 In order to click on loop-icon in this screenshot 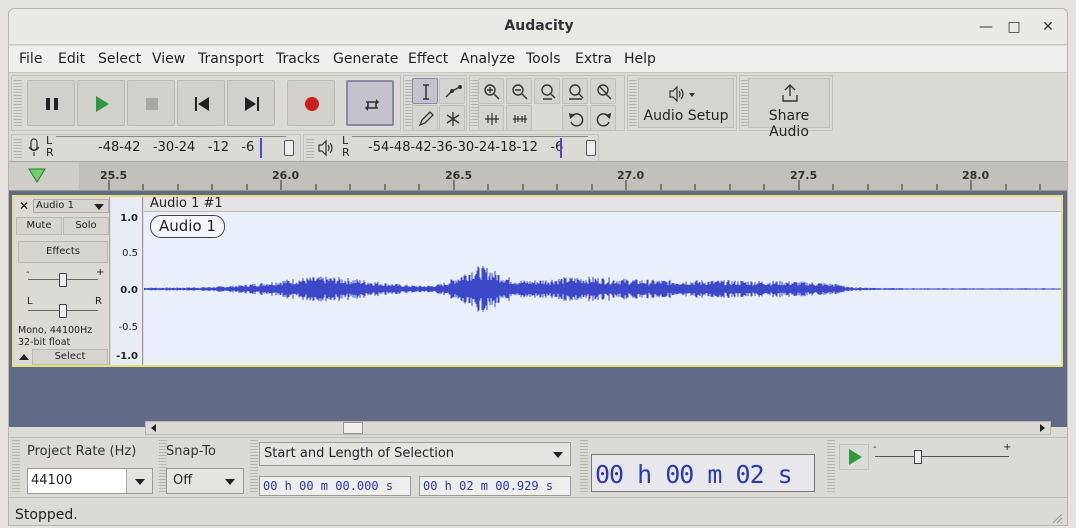, I will do `click(372, 105)`.